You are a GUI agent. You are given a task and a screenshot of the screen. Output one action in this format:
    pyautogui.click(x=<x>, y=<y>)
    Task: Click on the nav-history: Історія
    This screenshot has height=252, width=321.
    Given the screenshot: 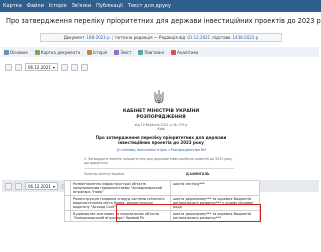 What is the action you would take?
    pyautogui.click(x=58, y=6)
    